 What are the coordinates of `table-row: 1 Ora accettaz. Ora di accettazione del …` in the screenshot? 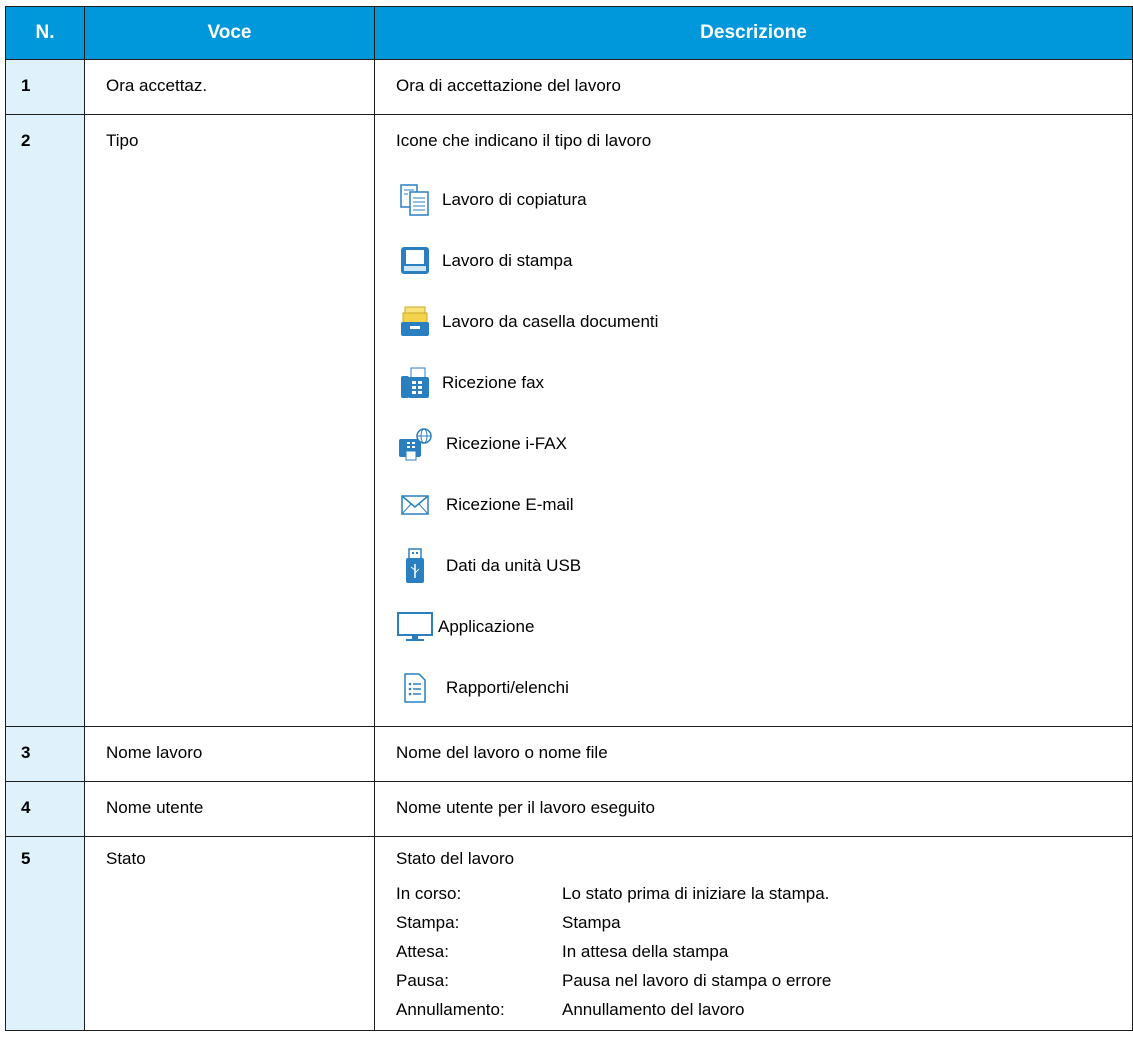 It's located at (569, 87).